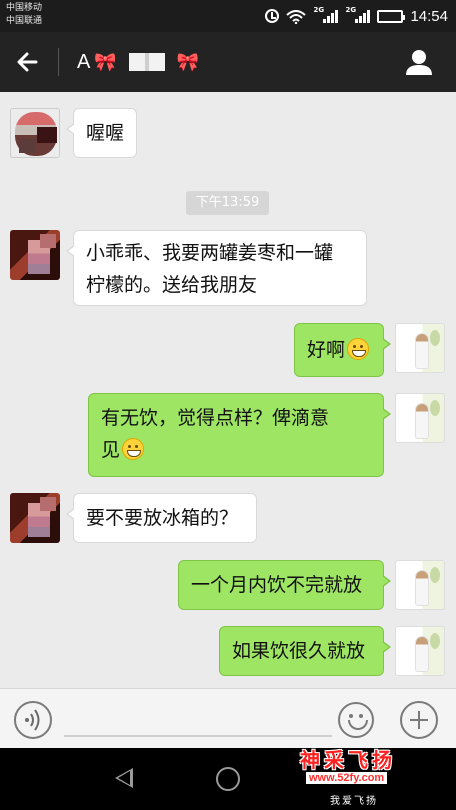  What do you see at coordinates (326, 14) in the screenshot?
I see `signal-1-icon: 2G` at bounding box center [326, 14].